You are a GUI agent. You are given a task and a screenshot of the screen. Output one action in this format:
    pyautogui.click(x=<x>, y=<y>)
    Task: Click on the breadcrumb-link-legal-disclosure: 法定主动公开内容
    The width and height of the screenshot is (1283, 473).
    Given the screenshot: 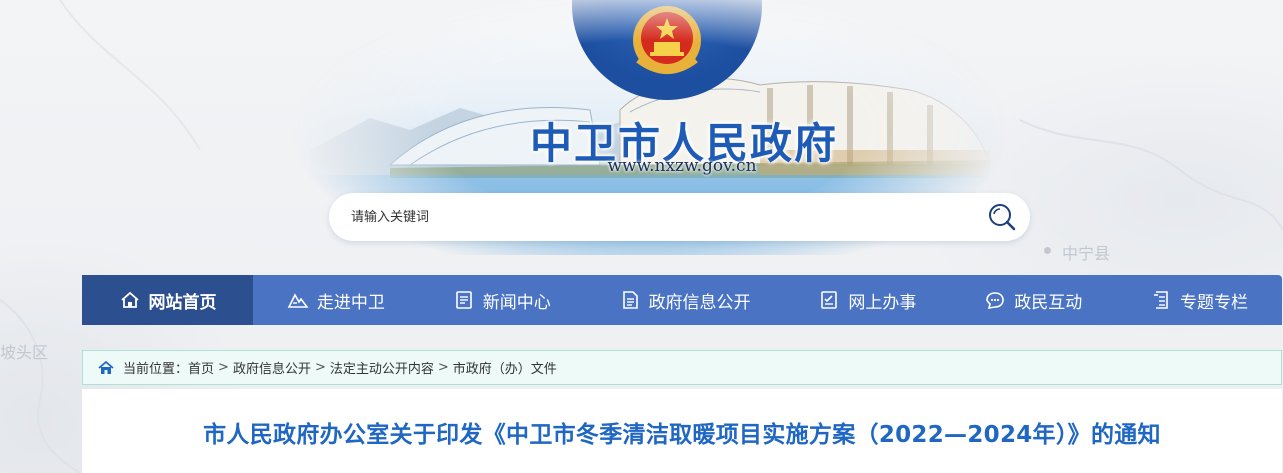 What is the action you would take?
    pyautogui.click(x=382, y=367)
    